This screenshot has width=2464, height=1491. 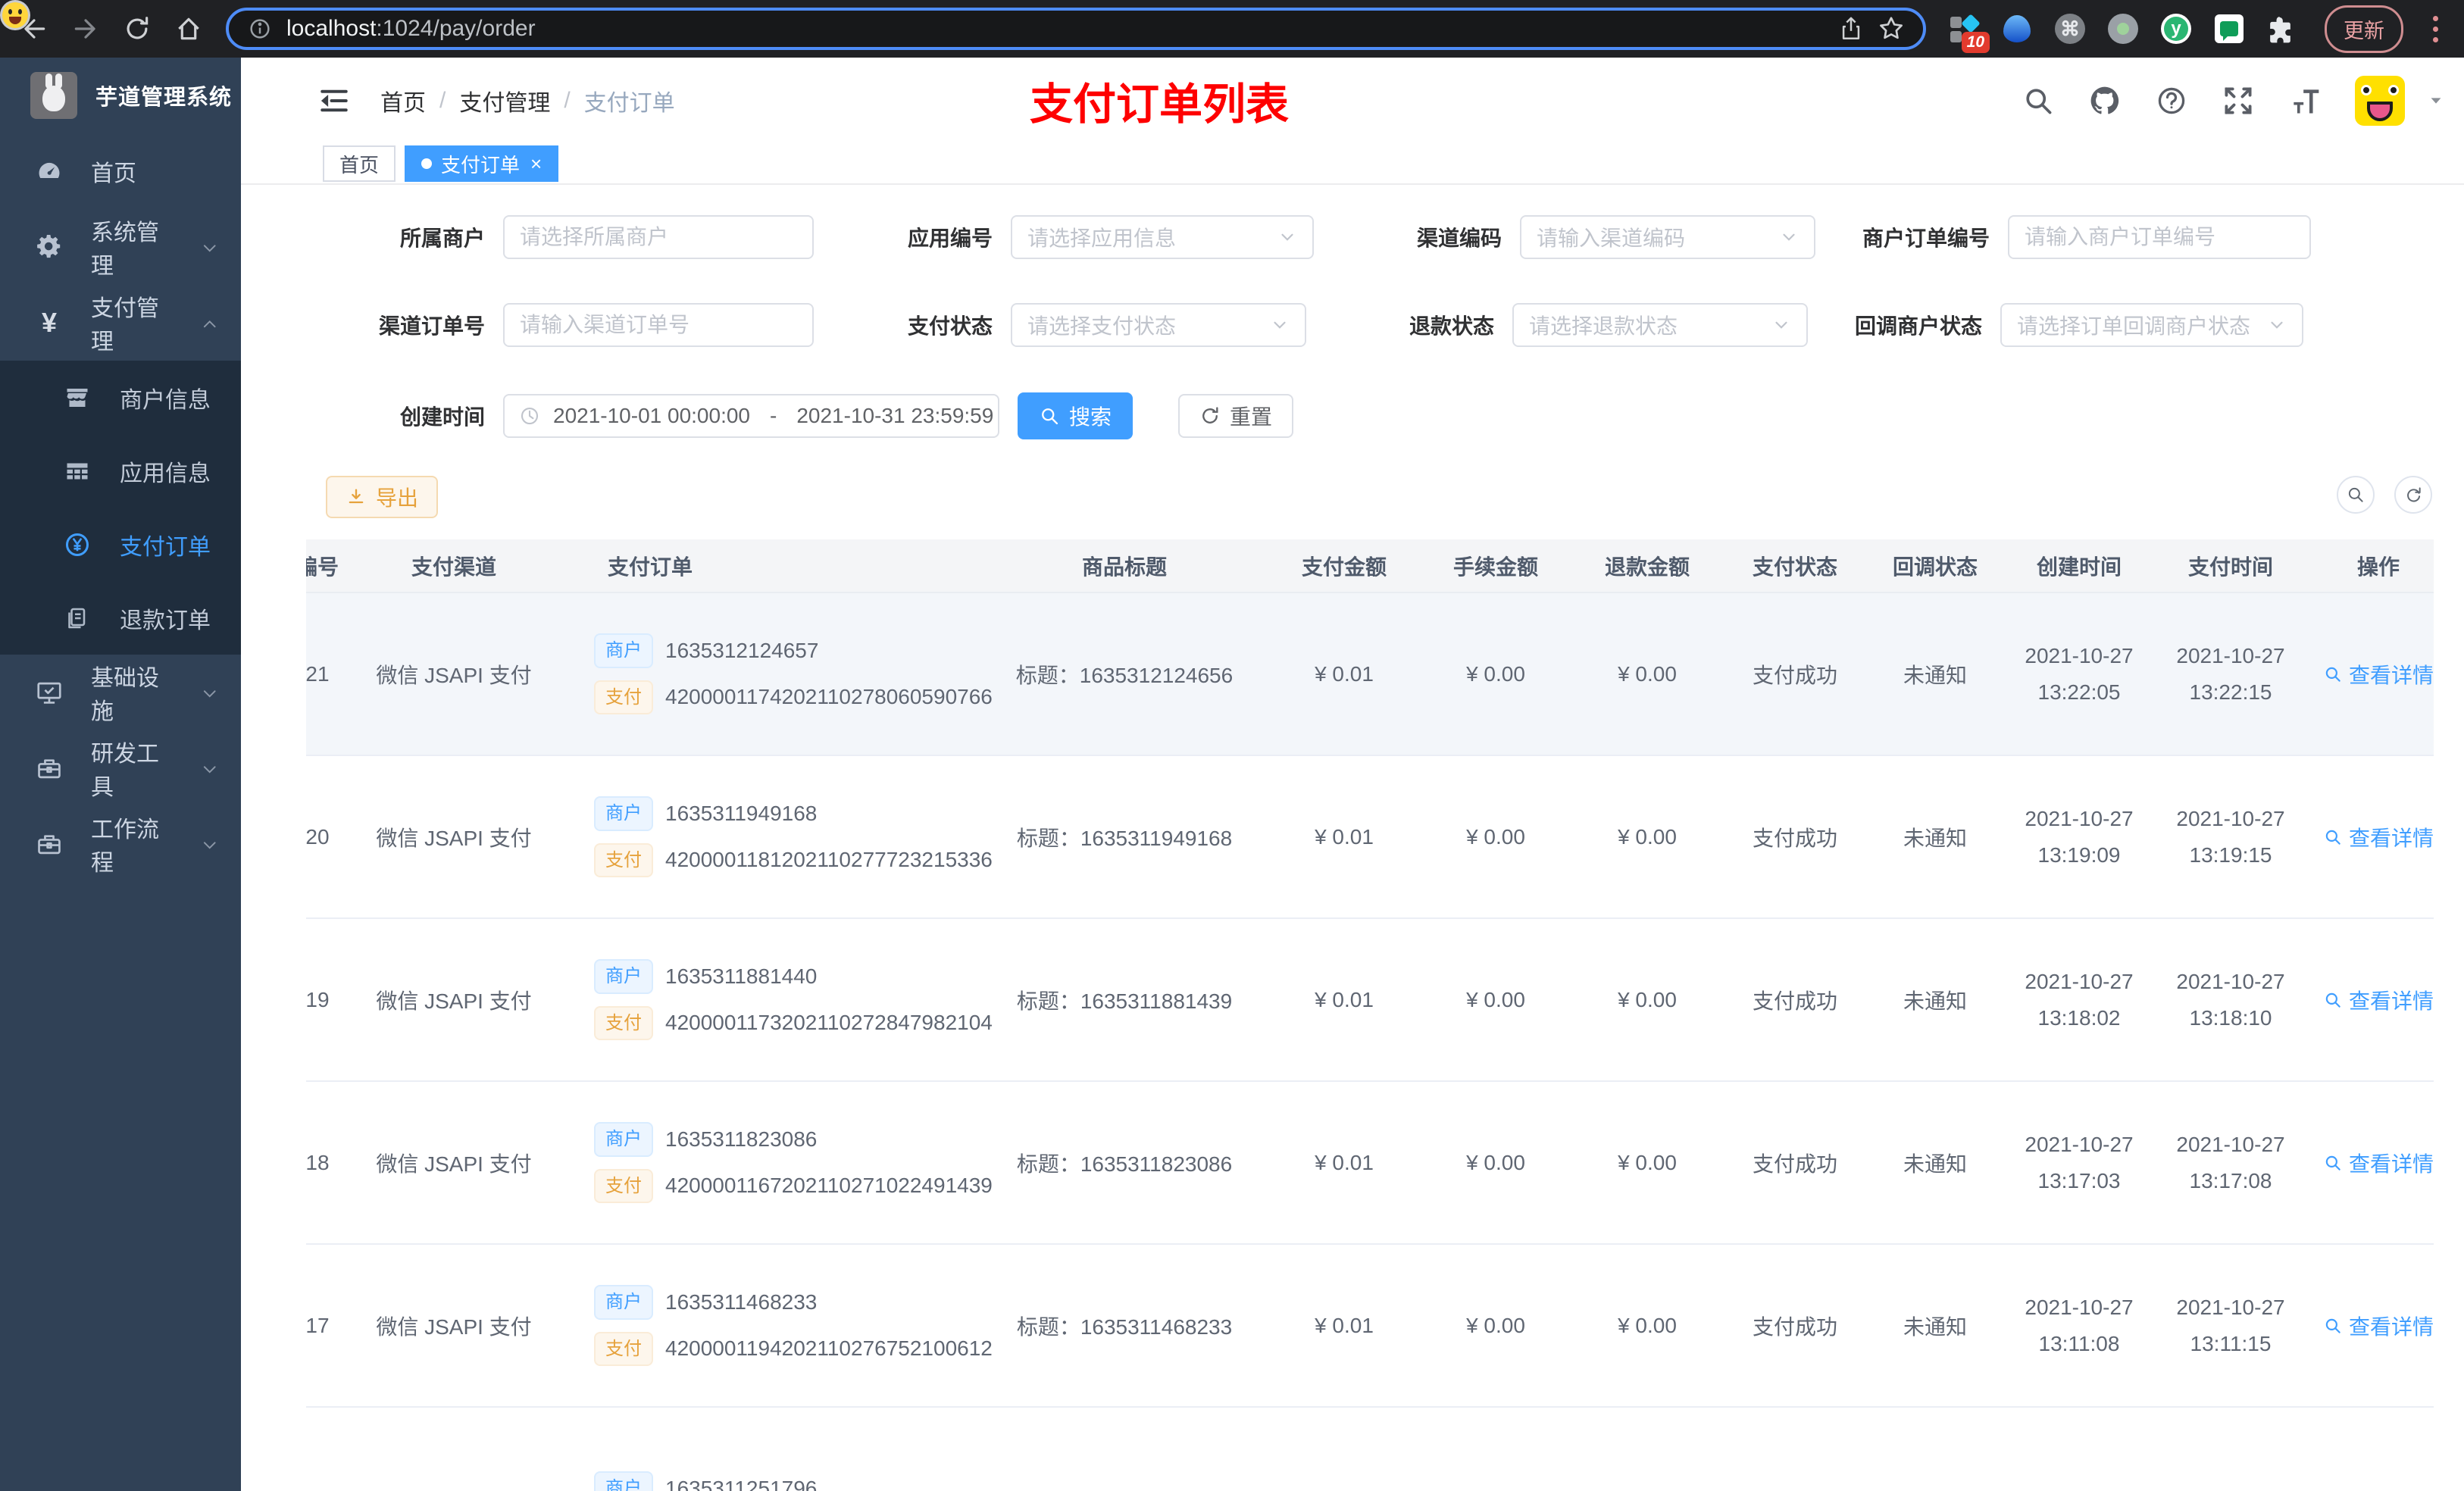 I want to click on extension-chat-icon, so click(x=2229, y=29).